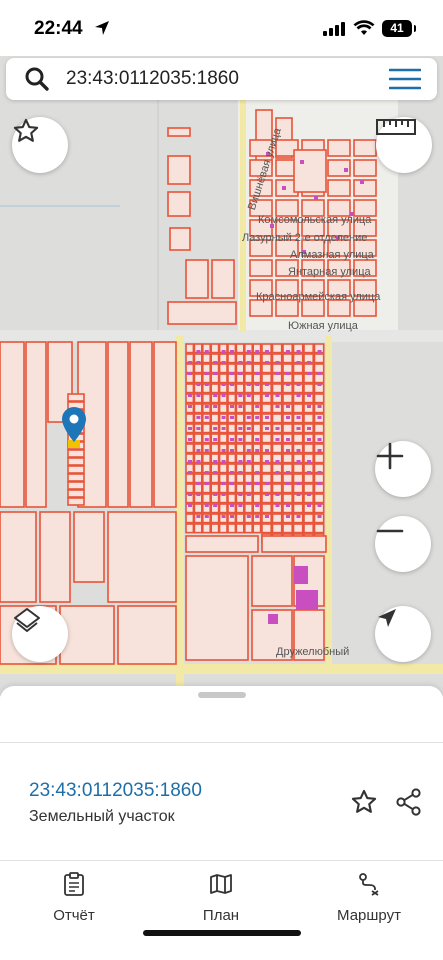 Image resolution: width=443 pixels, height=960 pixels. What do you see at coordinates (115, 791) in the screenshot?
I see `cadastral-number-link: 23:43:0112035:1860` at bounding box center [115, 791].